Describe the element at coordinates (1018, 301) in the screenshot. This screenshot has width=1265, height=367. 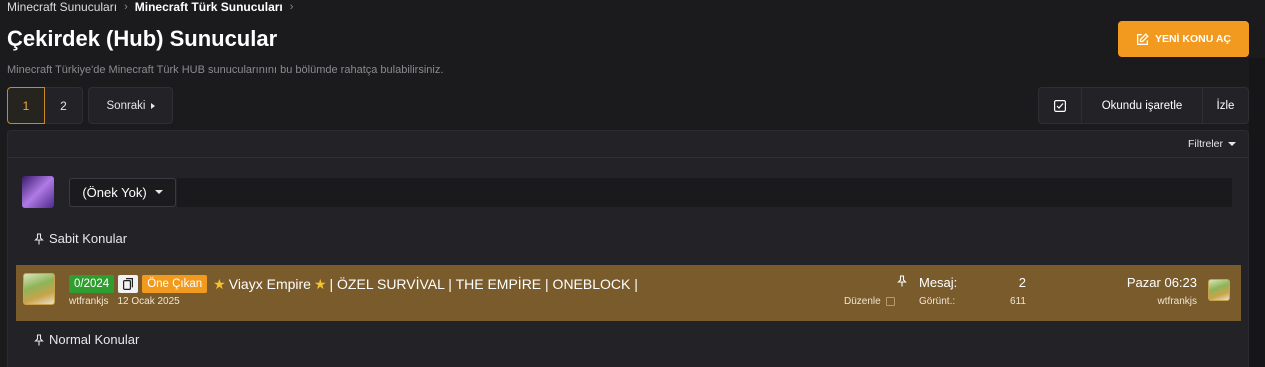
I see `views-count: 611` at that location.